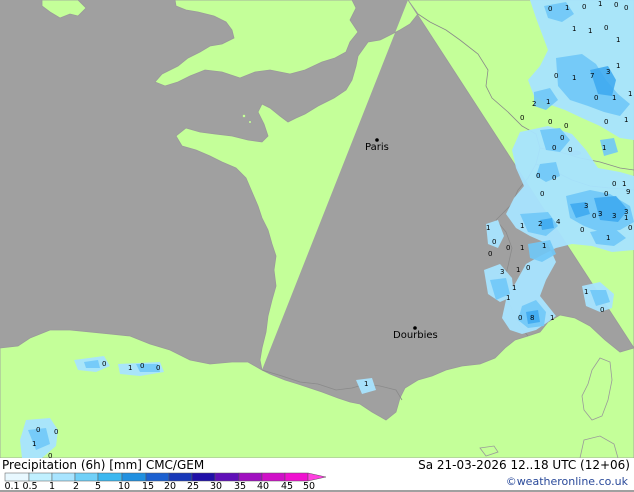  Describe the element at coordinates (12, 486) in the screenshot. I see `scale-tick-label: 0.1` at that location.